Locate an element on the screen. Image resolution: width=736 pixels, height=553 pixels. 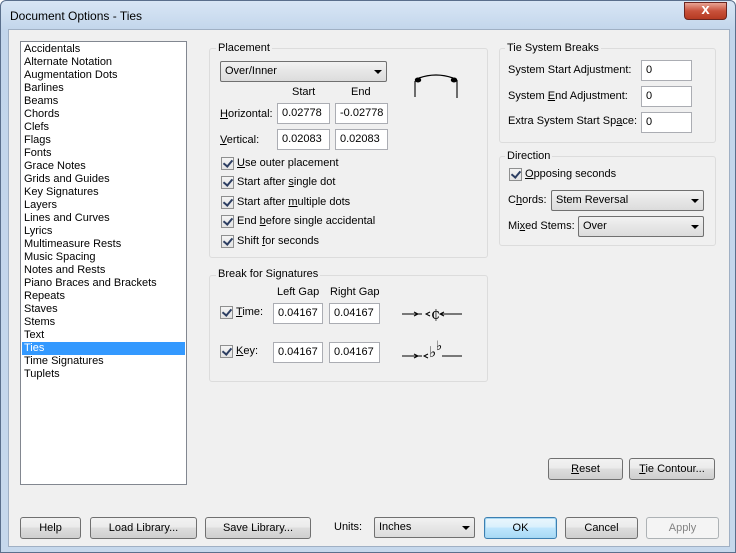
use-outer-placement-label: Use outer placement is located at coordinates (288, 163).